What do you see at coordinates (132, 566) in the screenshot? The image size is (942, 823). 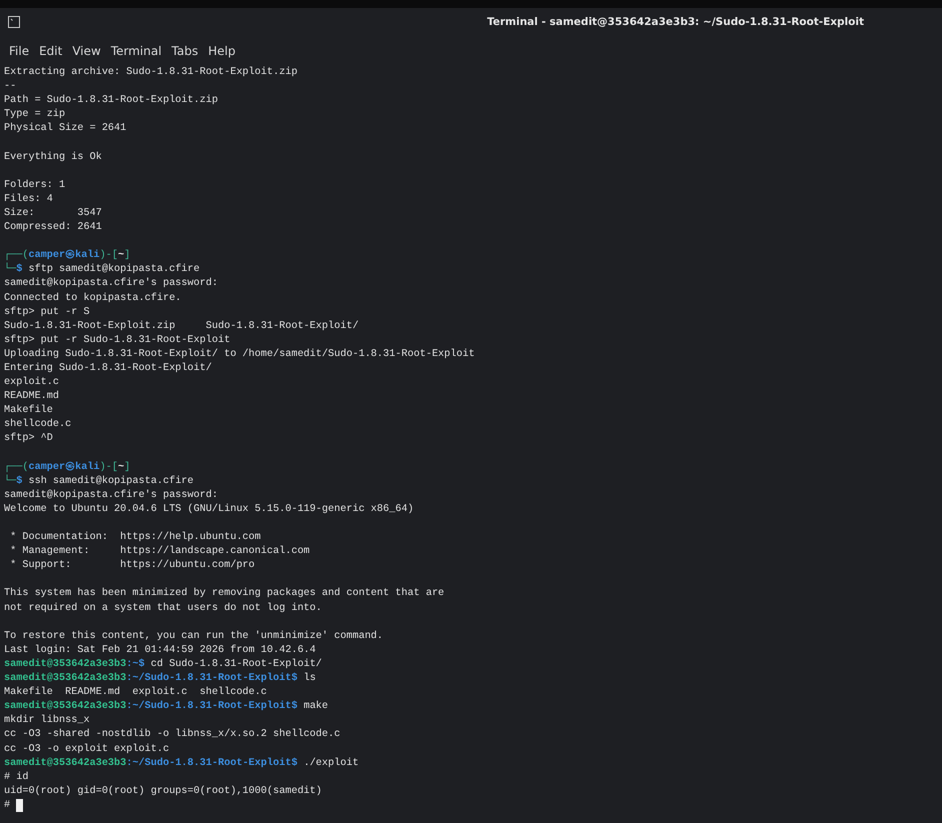 I see `output-line: * Support: https://ubuntu.com/pro` at bounding box center [132, 566].